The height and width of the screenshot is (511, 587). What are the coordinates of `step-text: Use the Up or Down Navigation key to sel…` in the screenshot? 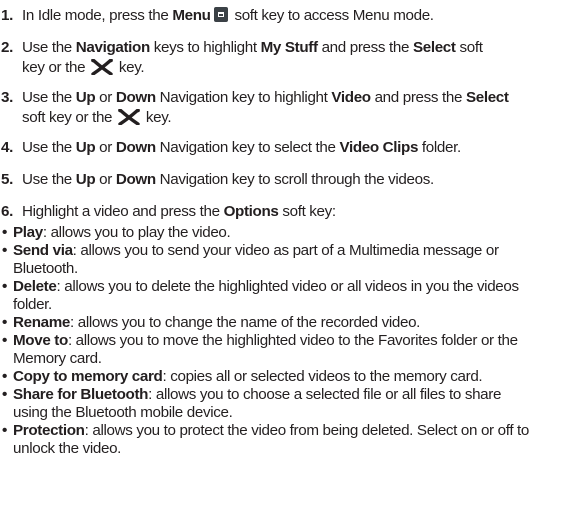 It's located at (241, 147).